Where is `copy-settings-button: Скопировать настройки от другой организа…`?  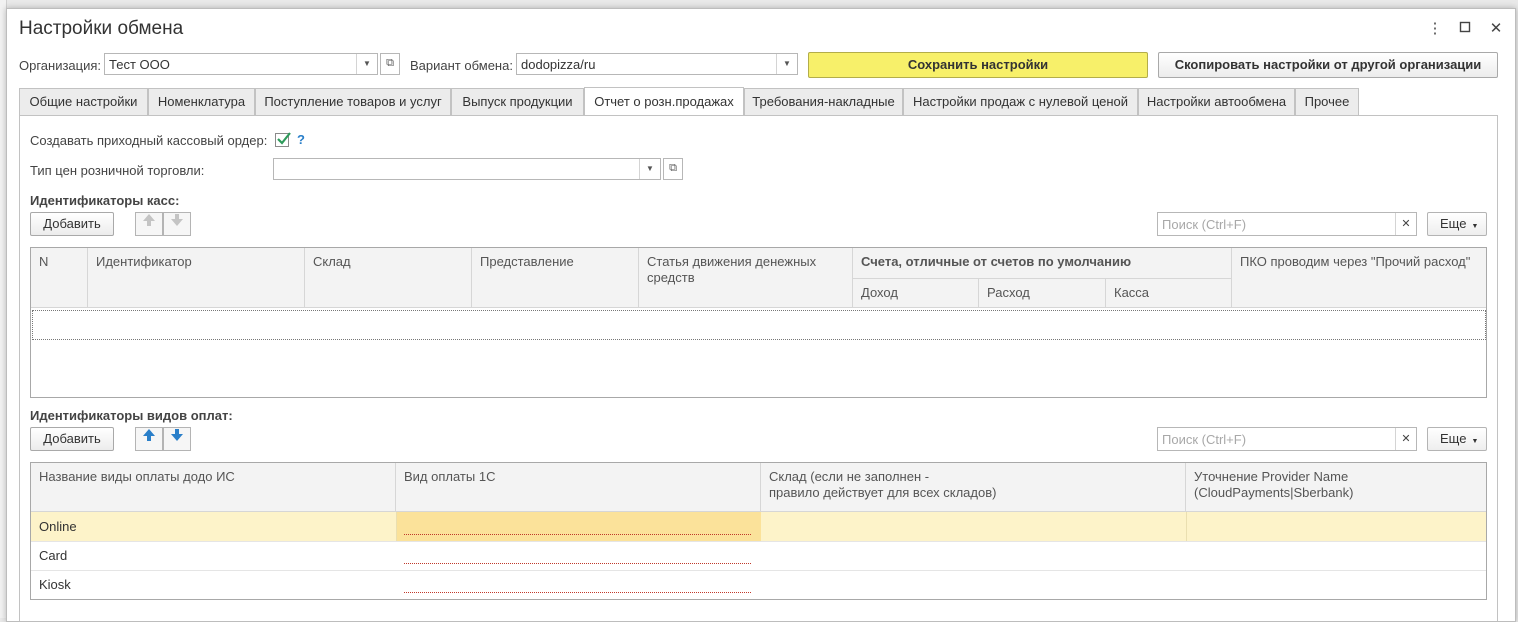 copy-settings-button: Скопировать настройки от другой организа… is located at coordinates (1328, 65).